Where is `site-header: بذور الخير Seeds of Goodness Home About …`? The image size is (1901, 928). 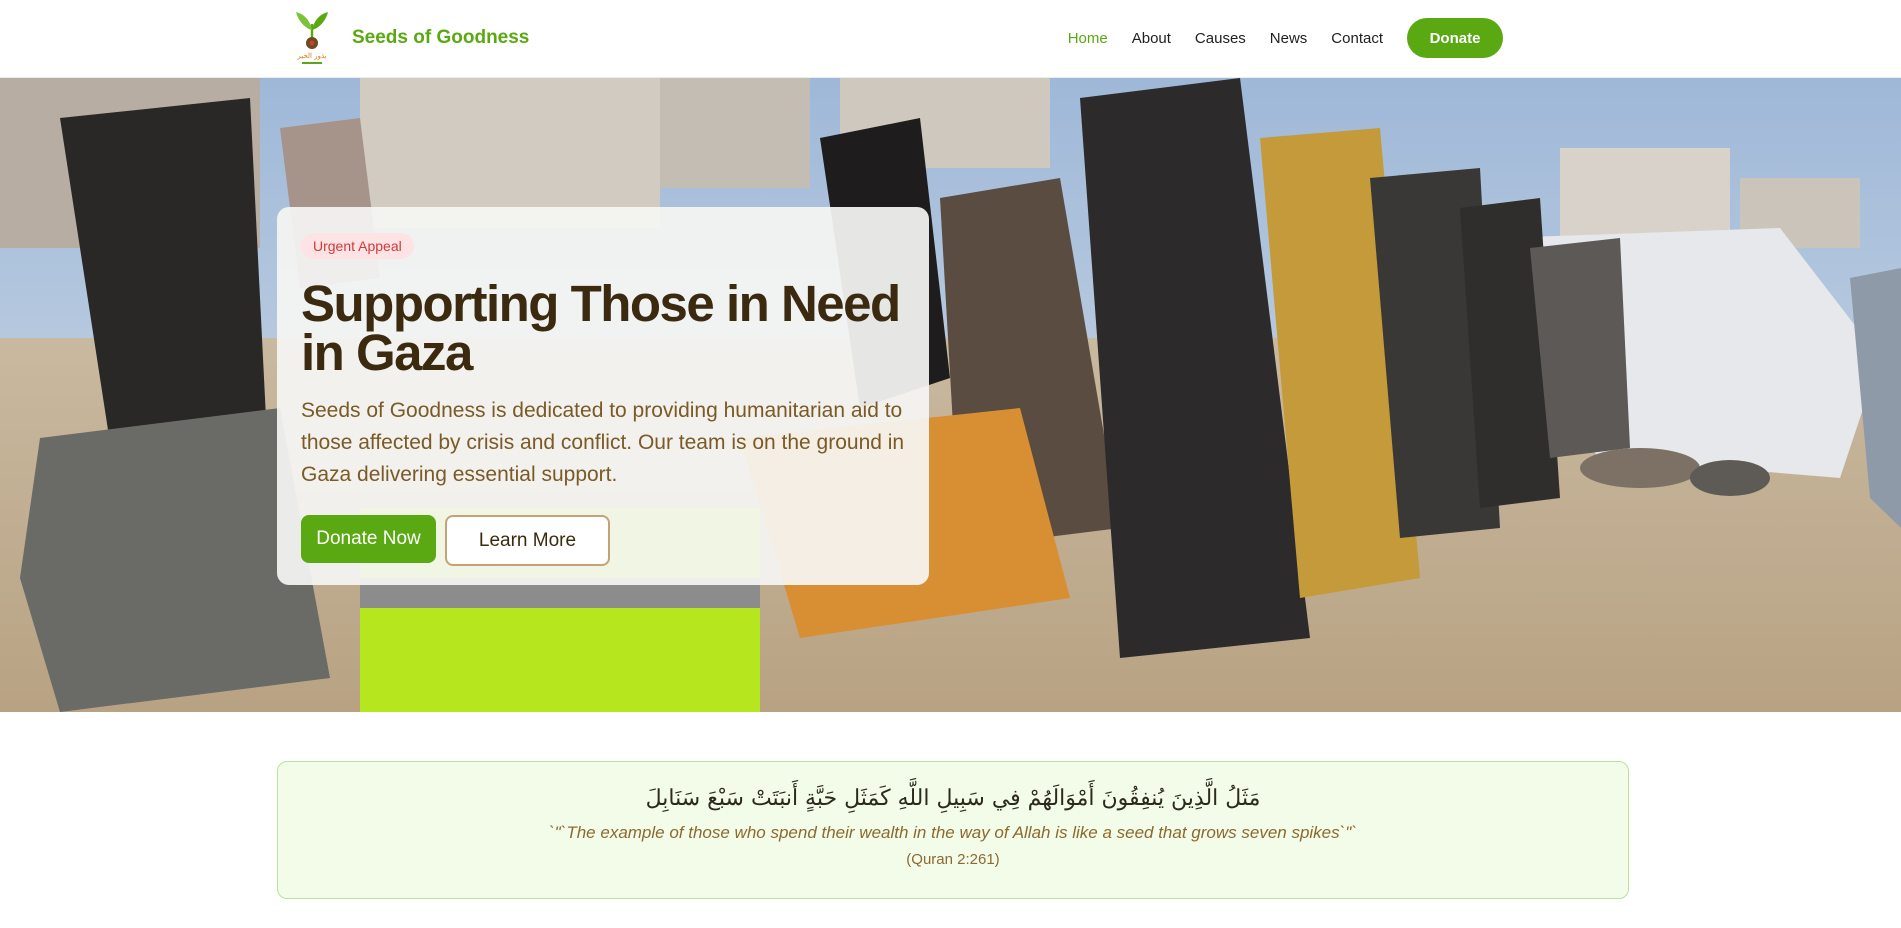
site-header: بذور الخير Seeds of Goodness Home About … is located at coordinates (950, 39).